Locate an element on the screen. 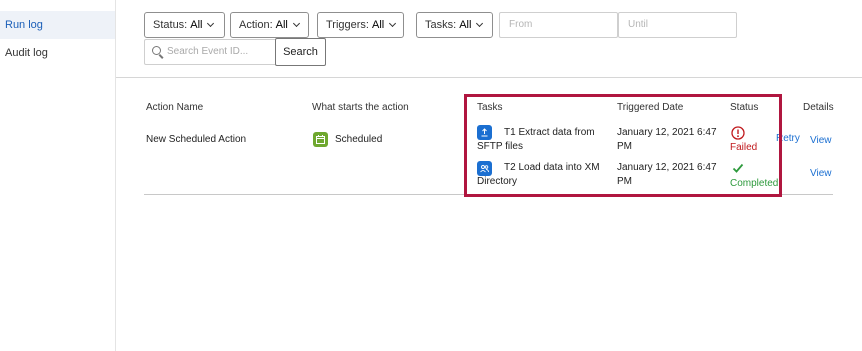  highlight-box is located at coordinates (623, 145).